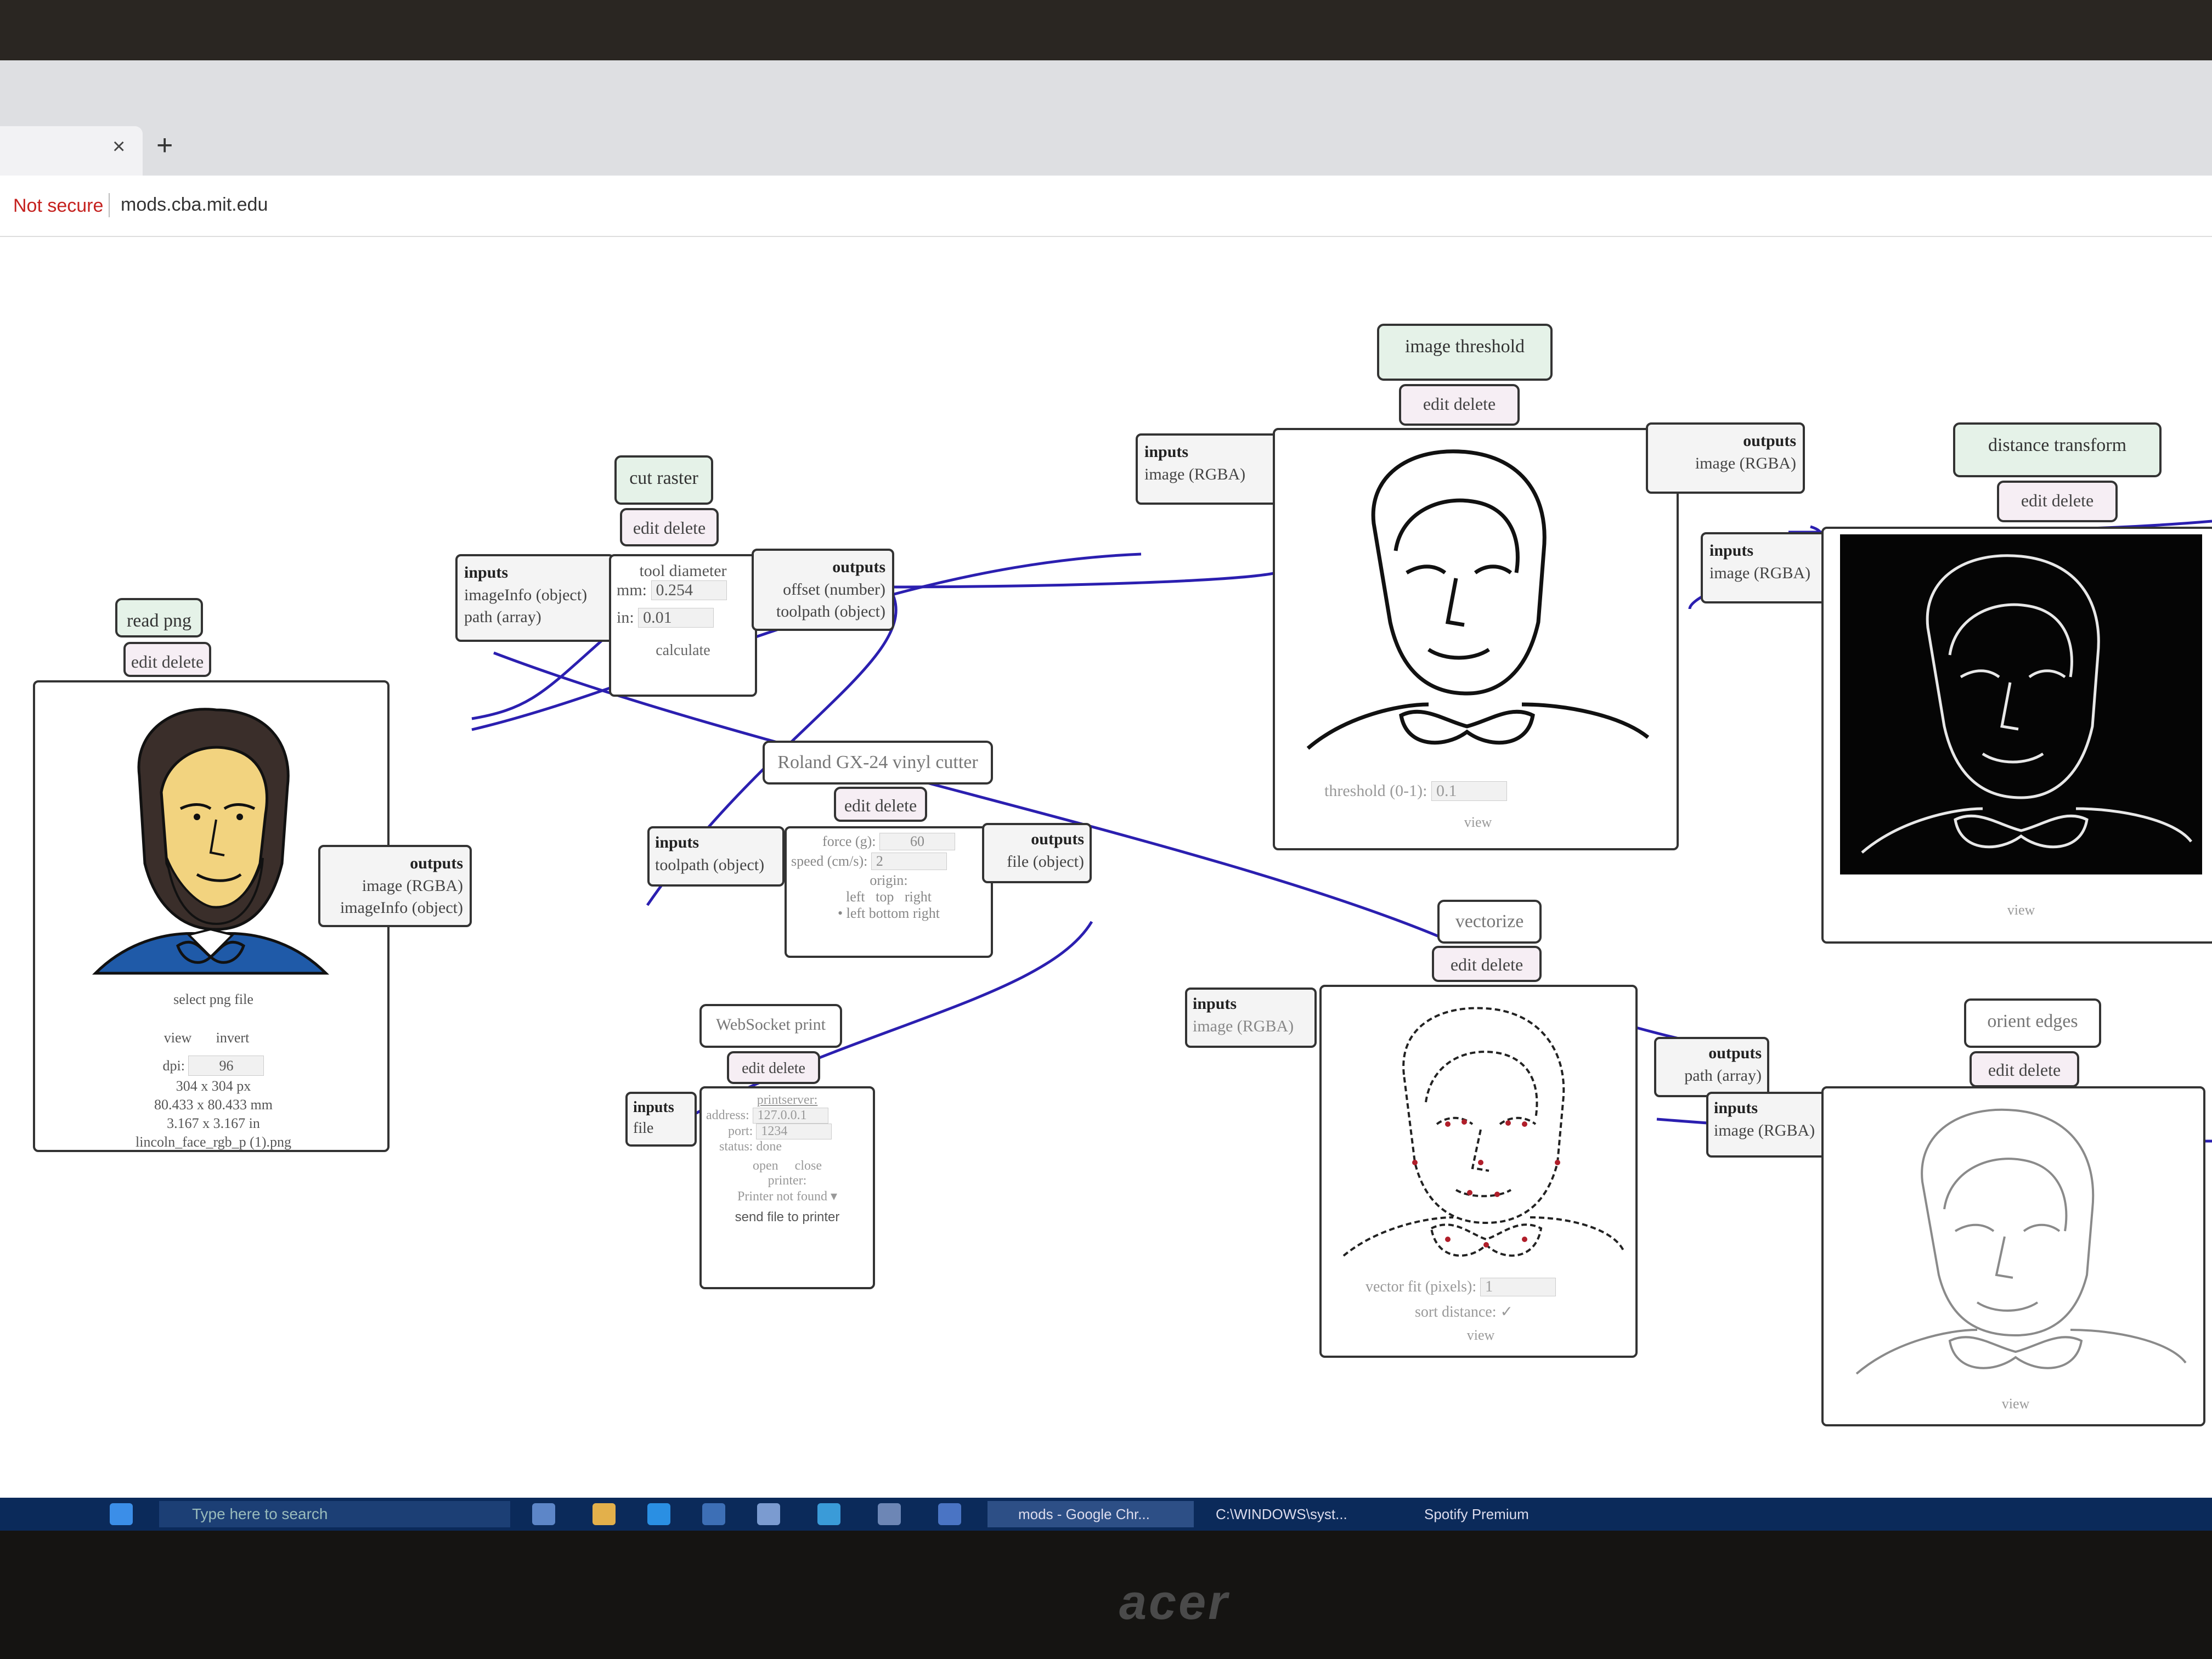 The width and height of the screenshot is (2212, 1659). I want to click on force-row: force (g): 60, so click(888, 842).